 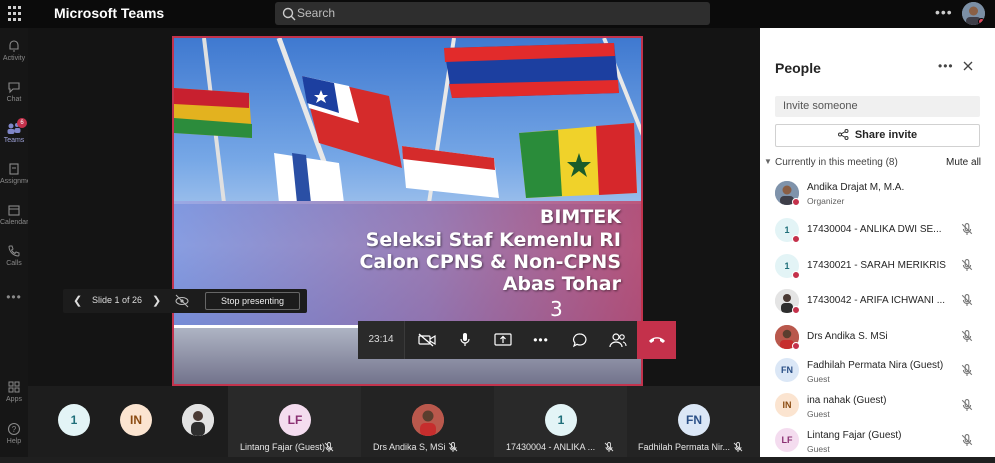 I want to click on chat-icon, so click(x=14, y=88).